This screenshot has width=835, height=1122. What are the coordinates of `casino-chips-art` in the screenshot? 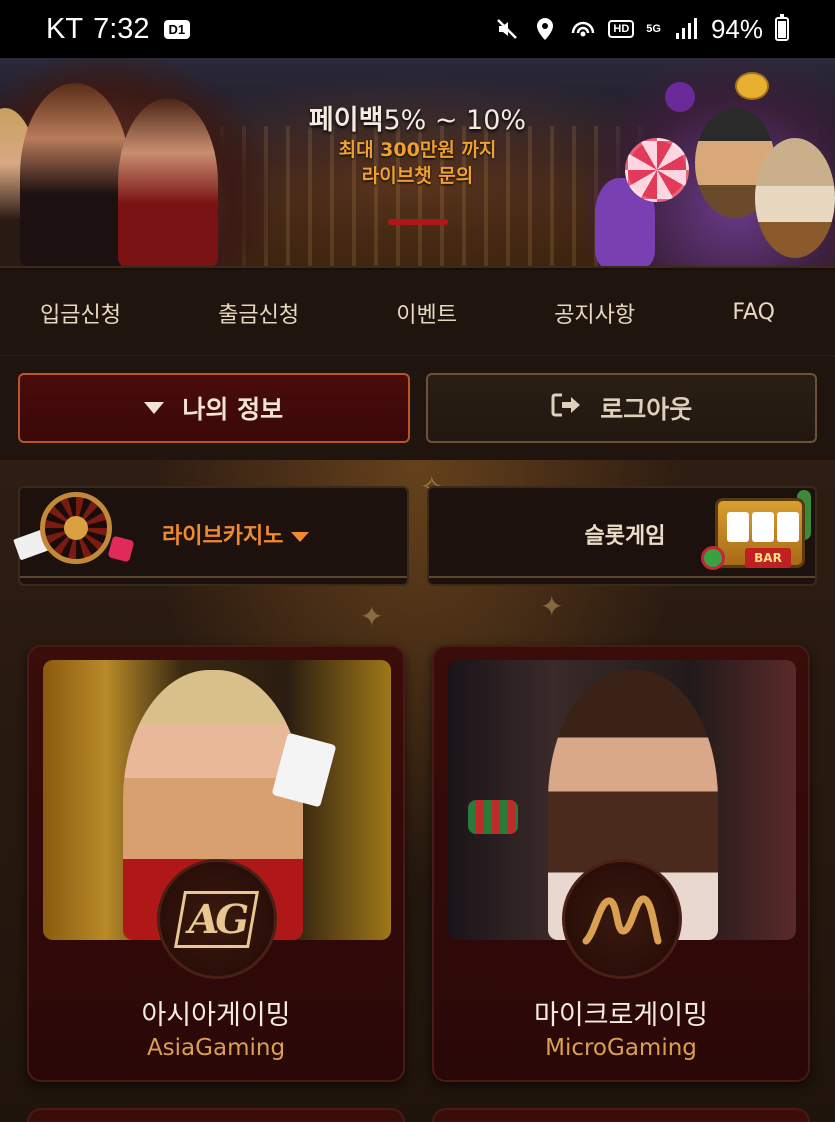 It's located at (493, 817).